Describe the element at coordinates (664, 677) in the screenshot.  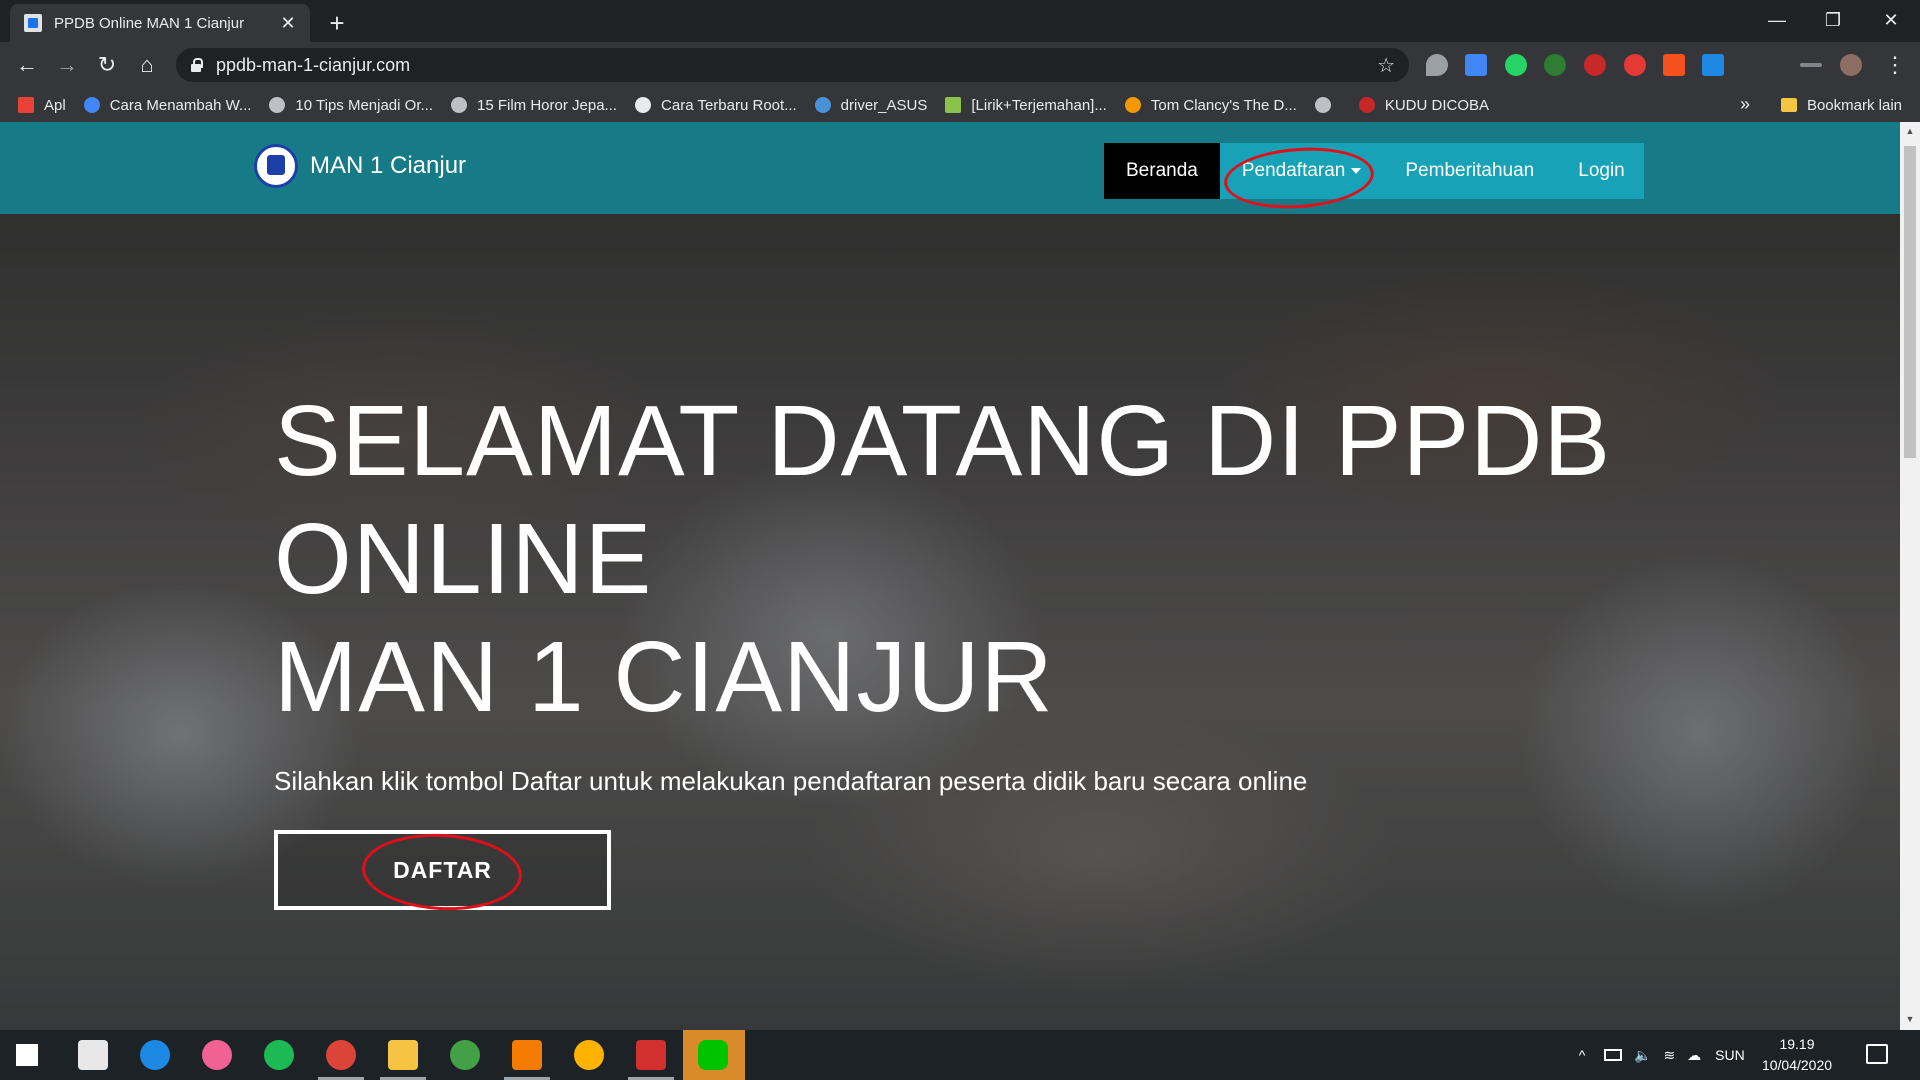
I see `hero-line-3: MAN 1 CIANJUR` at that location.